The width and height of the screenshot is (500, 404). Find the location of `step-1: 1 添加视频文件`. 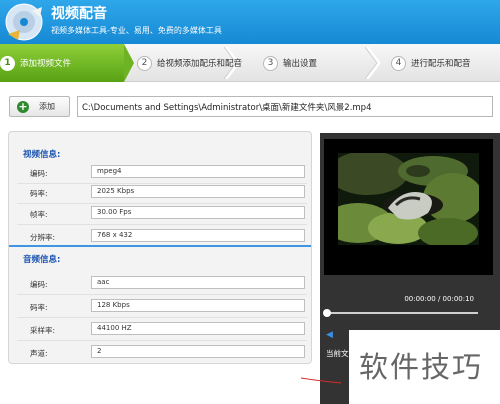

step-1: 1 添加视频文件 is located at coordinates (62, 63).